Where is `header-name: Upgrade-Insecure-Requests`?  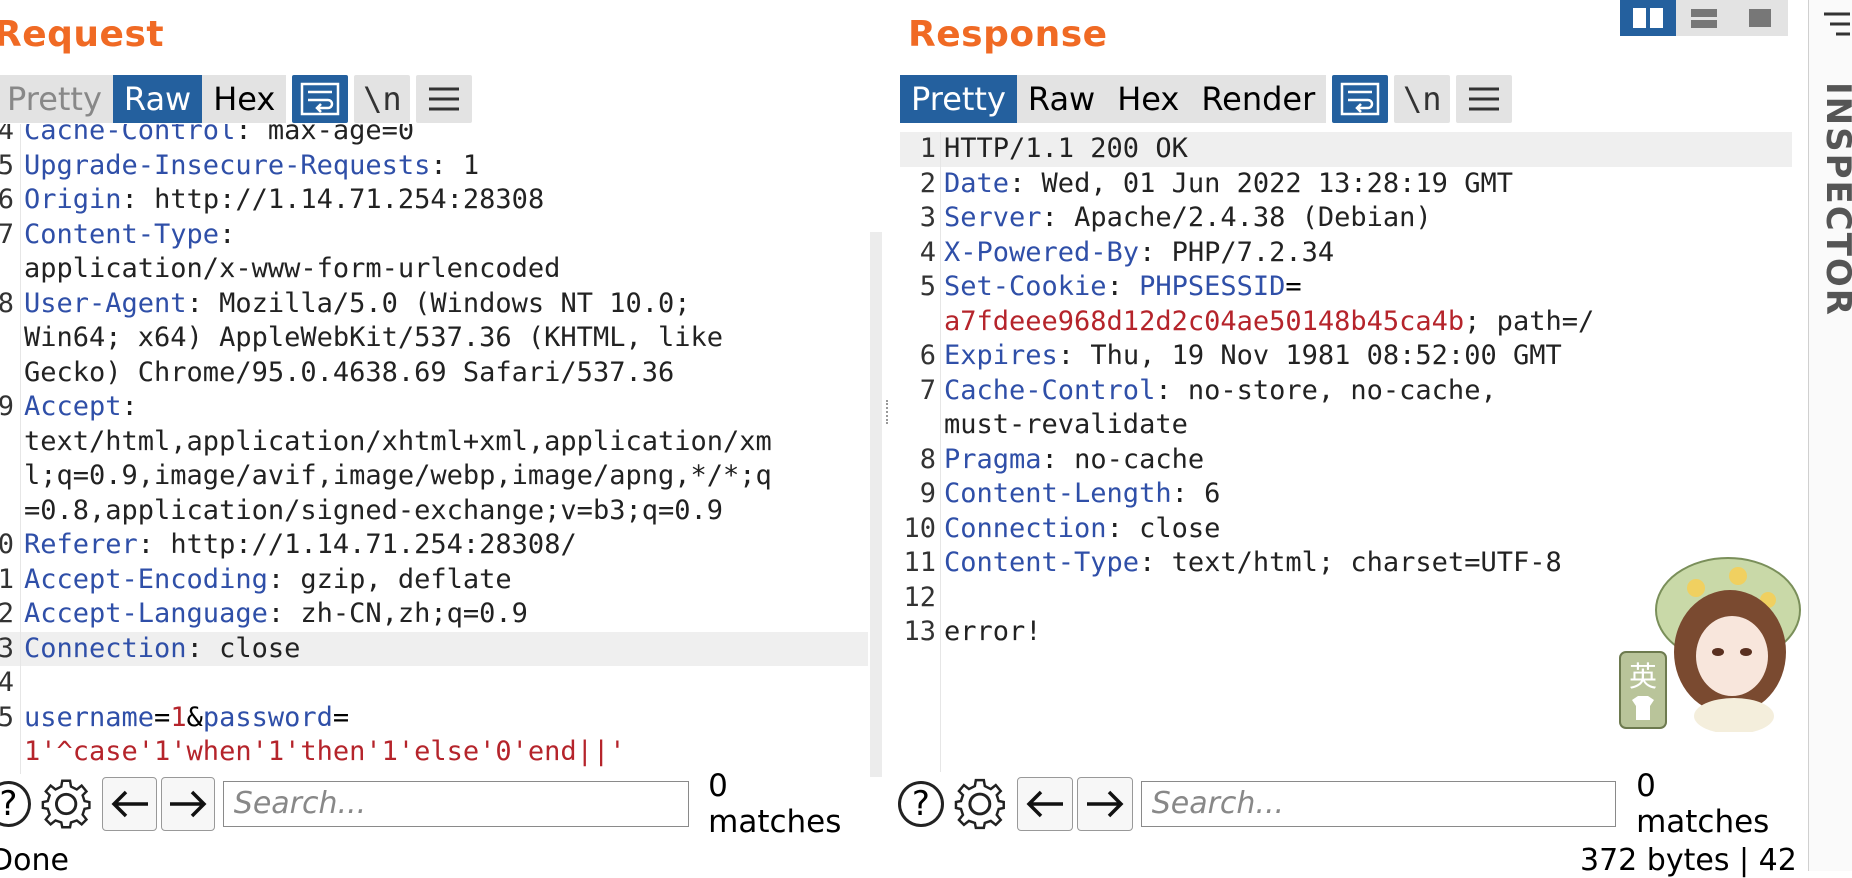 header-name: Upgrade-Insecure-Requests is located at coordinates (227, 165).